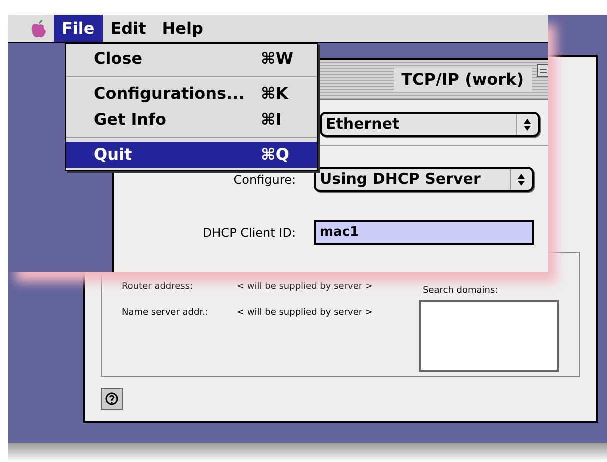  I want to click on menu-title: Edit, so click(128, 28).